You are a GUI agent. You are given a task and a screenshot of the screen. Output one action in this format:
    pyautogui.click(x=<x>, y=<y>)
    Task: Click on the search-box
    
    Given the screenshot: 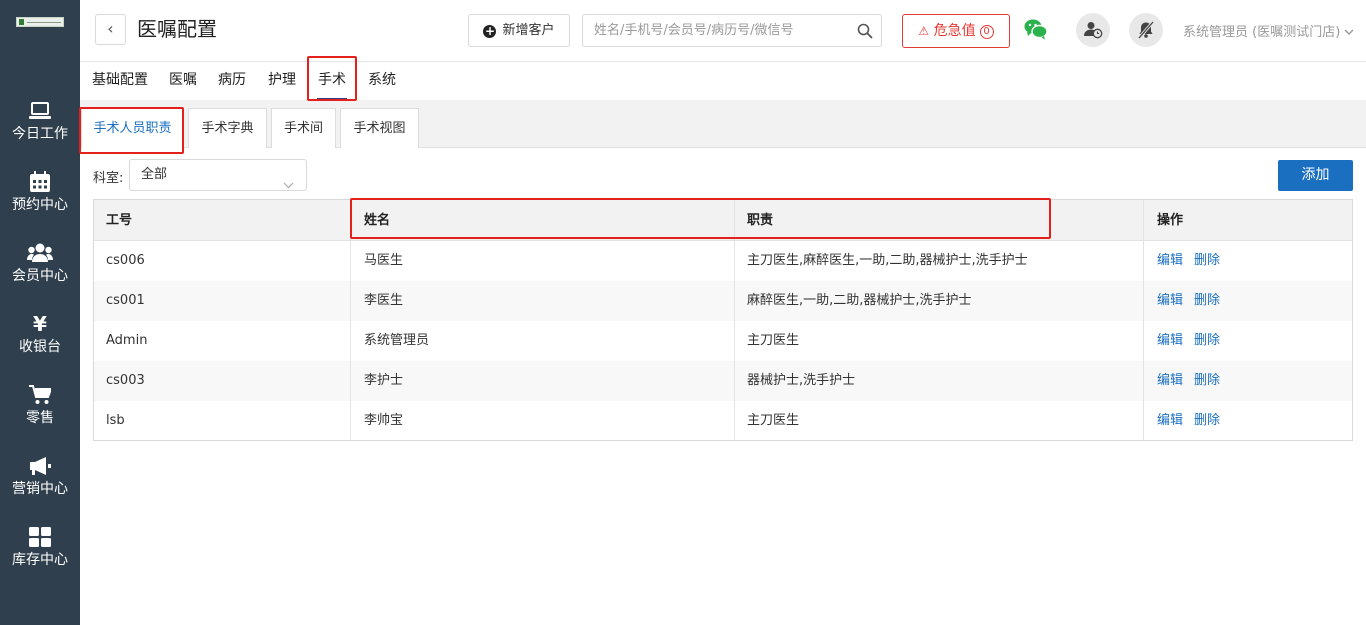 What is the action you would take?
    pyautogui.click(x=732, y=30)
    